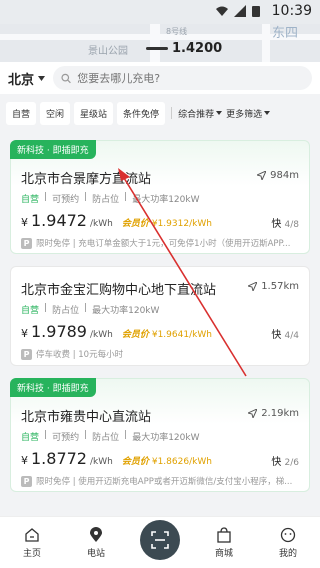  Describe the element at coordinates (222, 11) in the screenshot. I see `wifi-icon` at that location.